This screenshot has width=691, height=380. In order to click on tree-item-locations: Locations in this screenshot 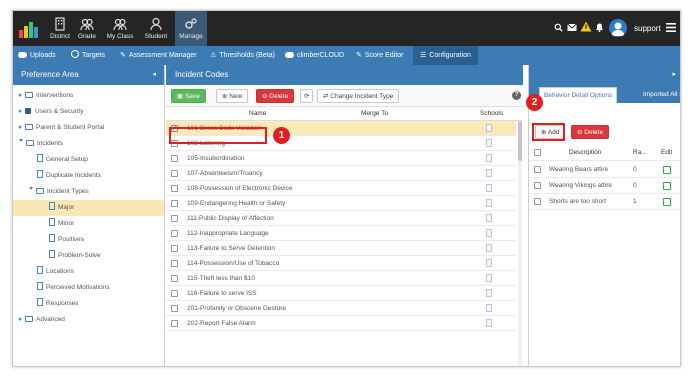, I will do `click(55, 272)`.